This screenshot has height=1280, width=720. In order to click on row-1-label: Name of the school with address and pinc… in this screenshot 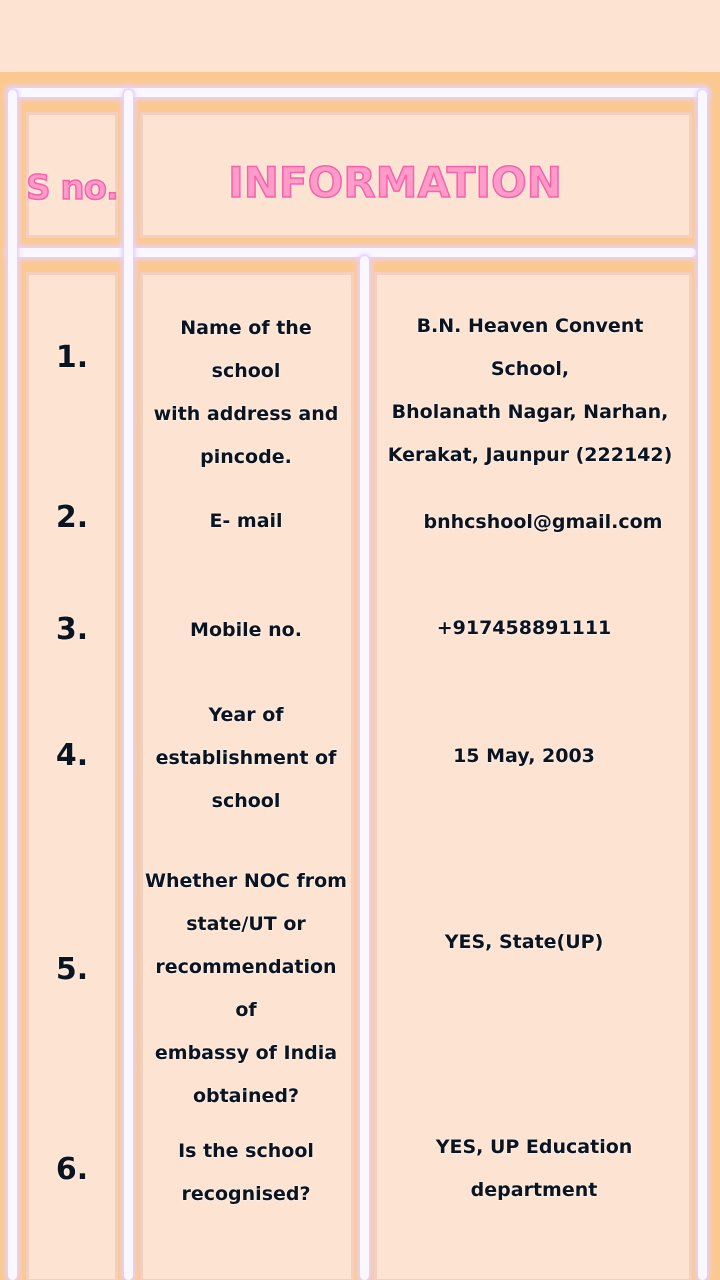, I will do `click(246, 392)`.